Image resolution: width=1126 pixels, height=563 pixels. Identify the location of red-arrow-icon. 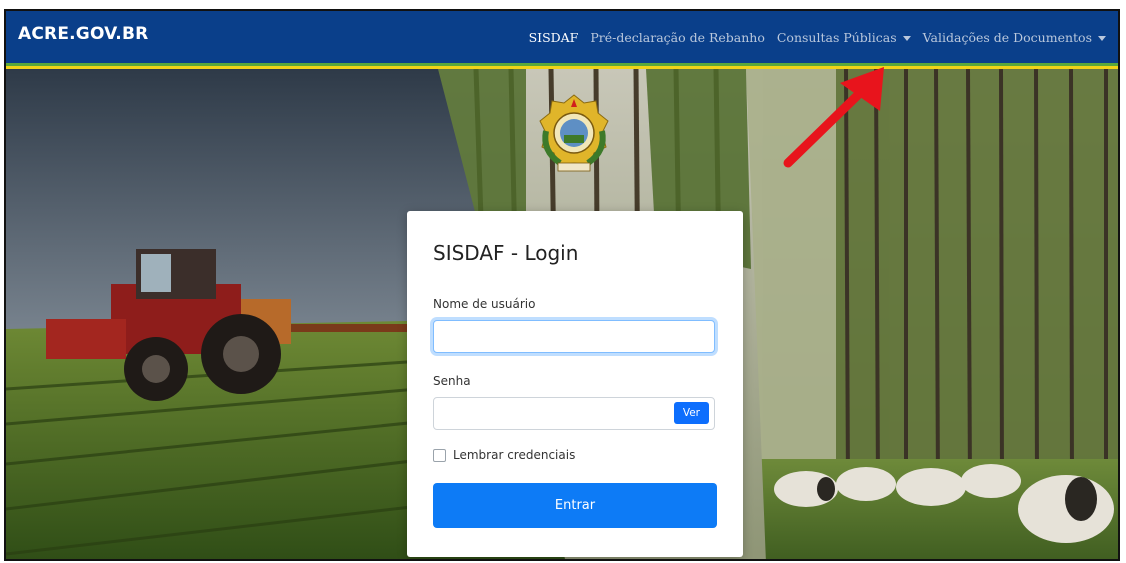
(836, 118).